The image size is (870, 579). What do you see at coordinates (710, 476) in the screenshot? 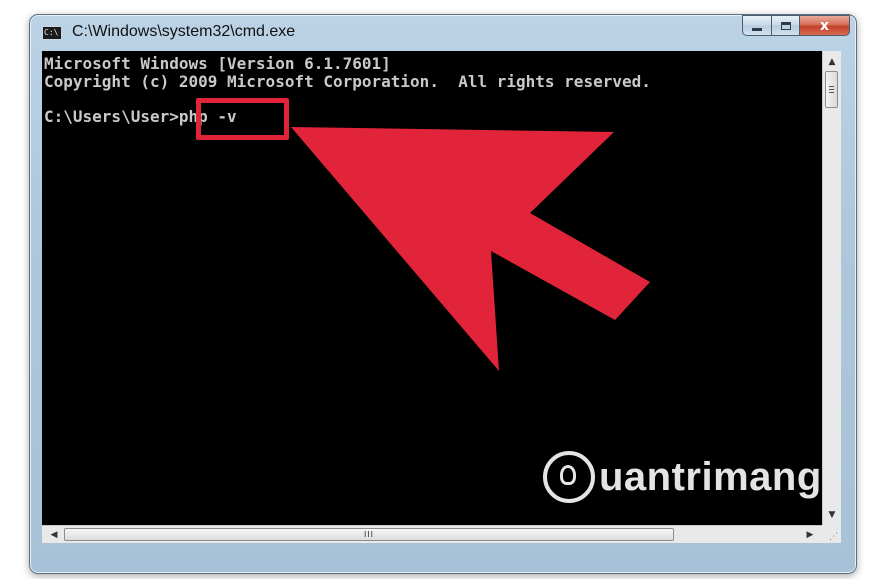
I see `watermark-text: uantrimang` at bounding box center [710, 476].